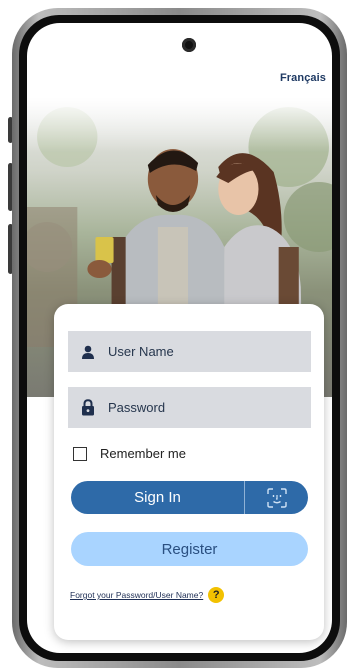 The image size is (349, 669). I want to click on remember-me-row: Remember me, so click(129, 453).